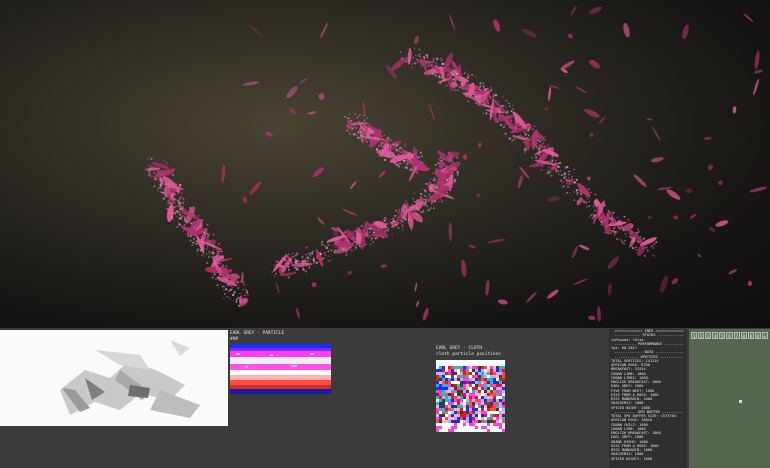  Describe the element at coordinates (694, 335) in the screenshot. I see `toolbar-button: 1` at that location.